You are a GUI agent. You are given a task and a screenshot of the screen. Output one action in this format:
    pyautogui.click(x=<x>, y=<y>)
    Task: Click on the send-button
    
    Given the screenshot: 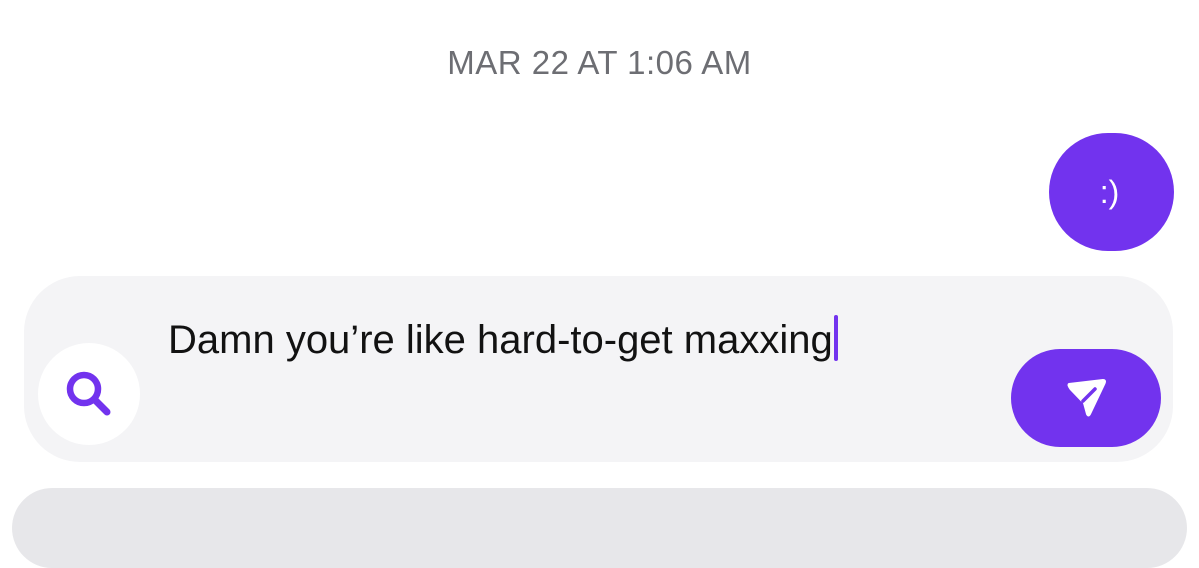 What is the action you would take?
    pyautogui.click(x=1086, y=398)
    